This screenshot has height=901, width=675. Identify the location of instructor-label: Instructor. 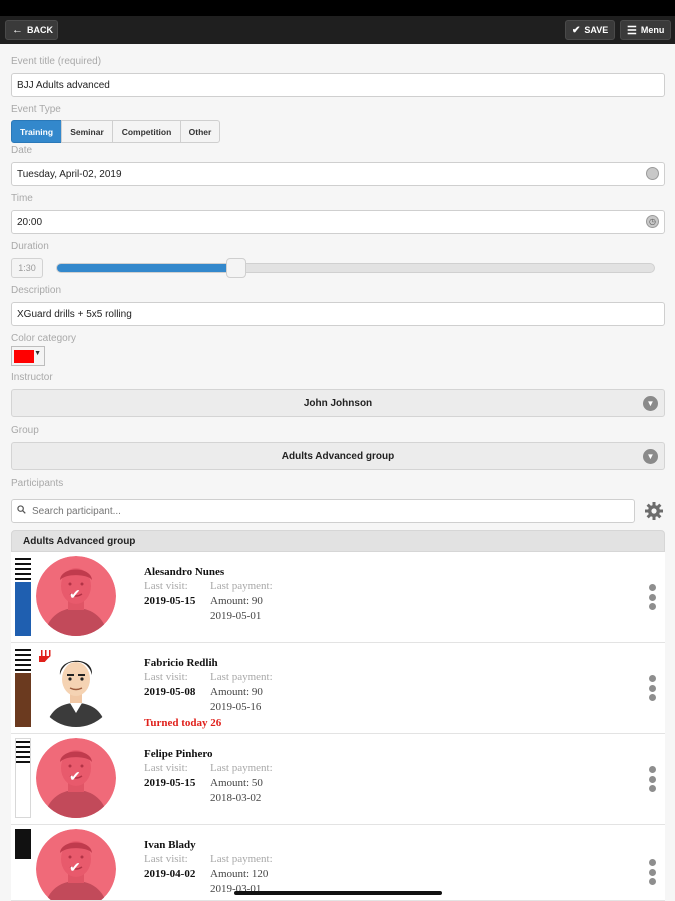
(32, 377).